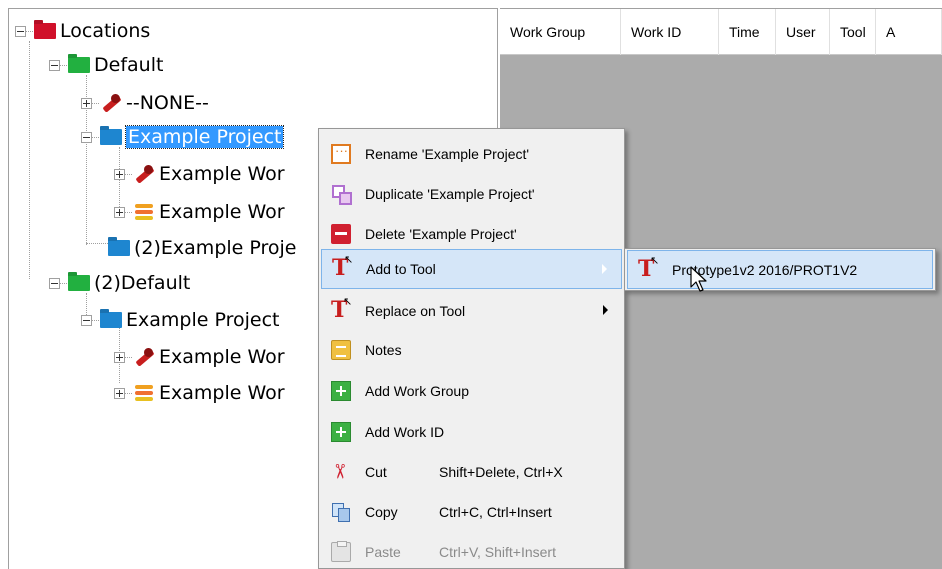 The image size is (942, 569). Describe the element at coordinates (341, 512) in the screenshot. I see `copy-icon` at that location.